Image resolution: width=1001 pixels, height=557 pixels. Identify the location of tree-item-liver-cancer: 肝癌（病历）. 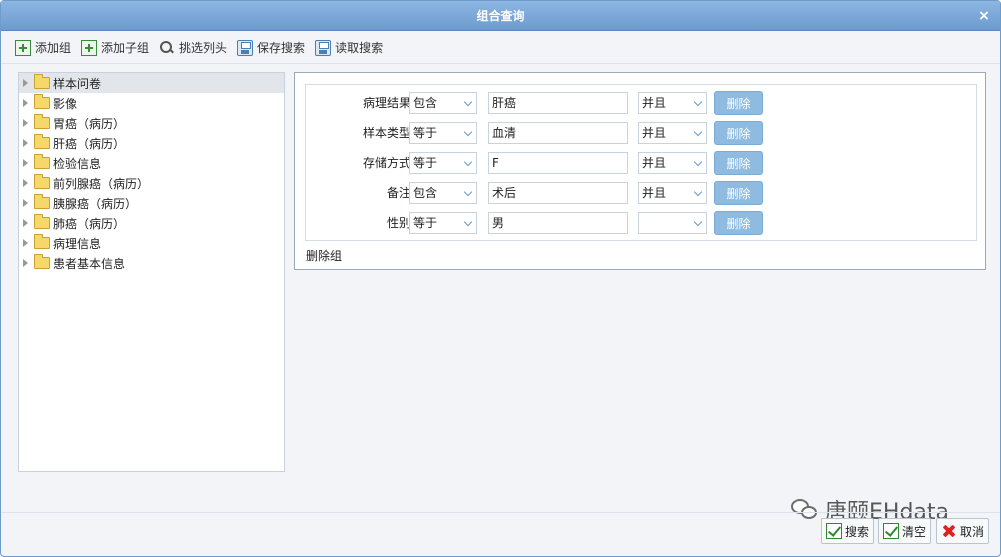
(151, 143).